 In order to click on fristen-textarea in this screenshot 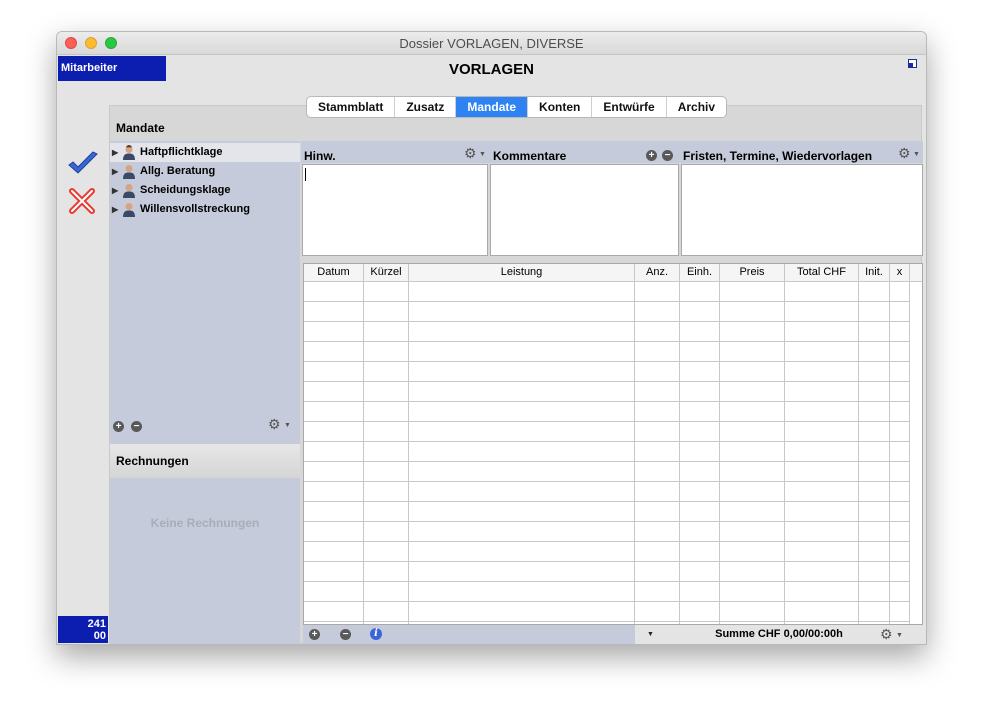, I will do `click(802, 210)`.